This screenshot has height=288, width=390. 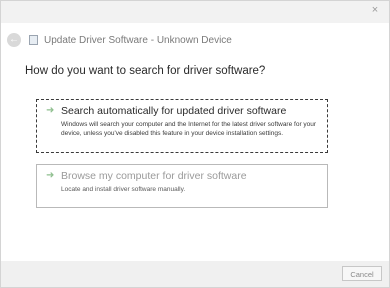 I want to click on title-bar: ×, so click(x=195, y=12).